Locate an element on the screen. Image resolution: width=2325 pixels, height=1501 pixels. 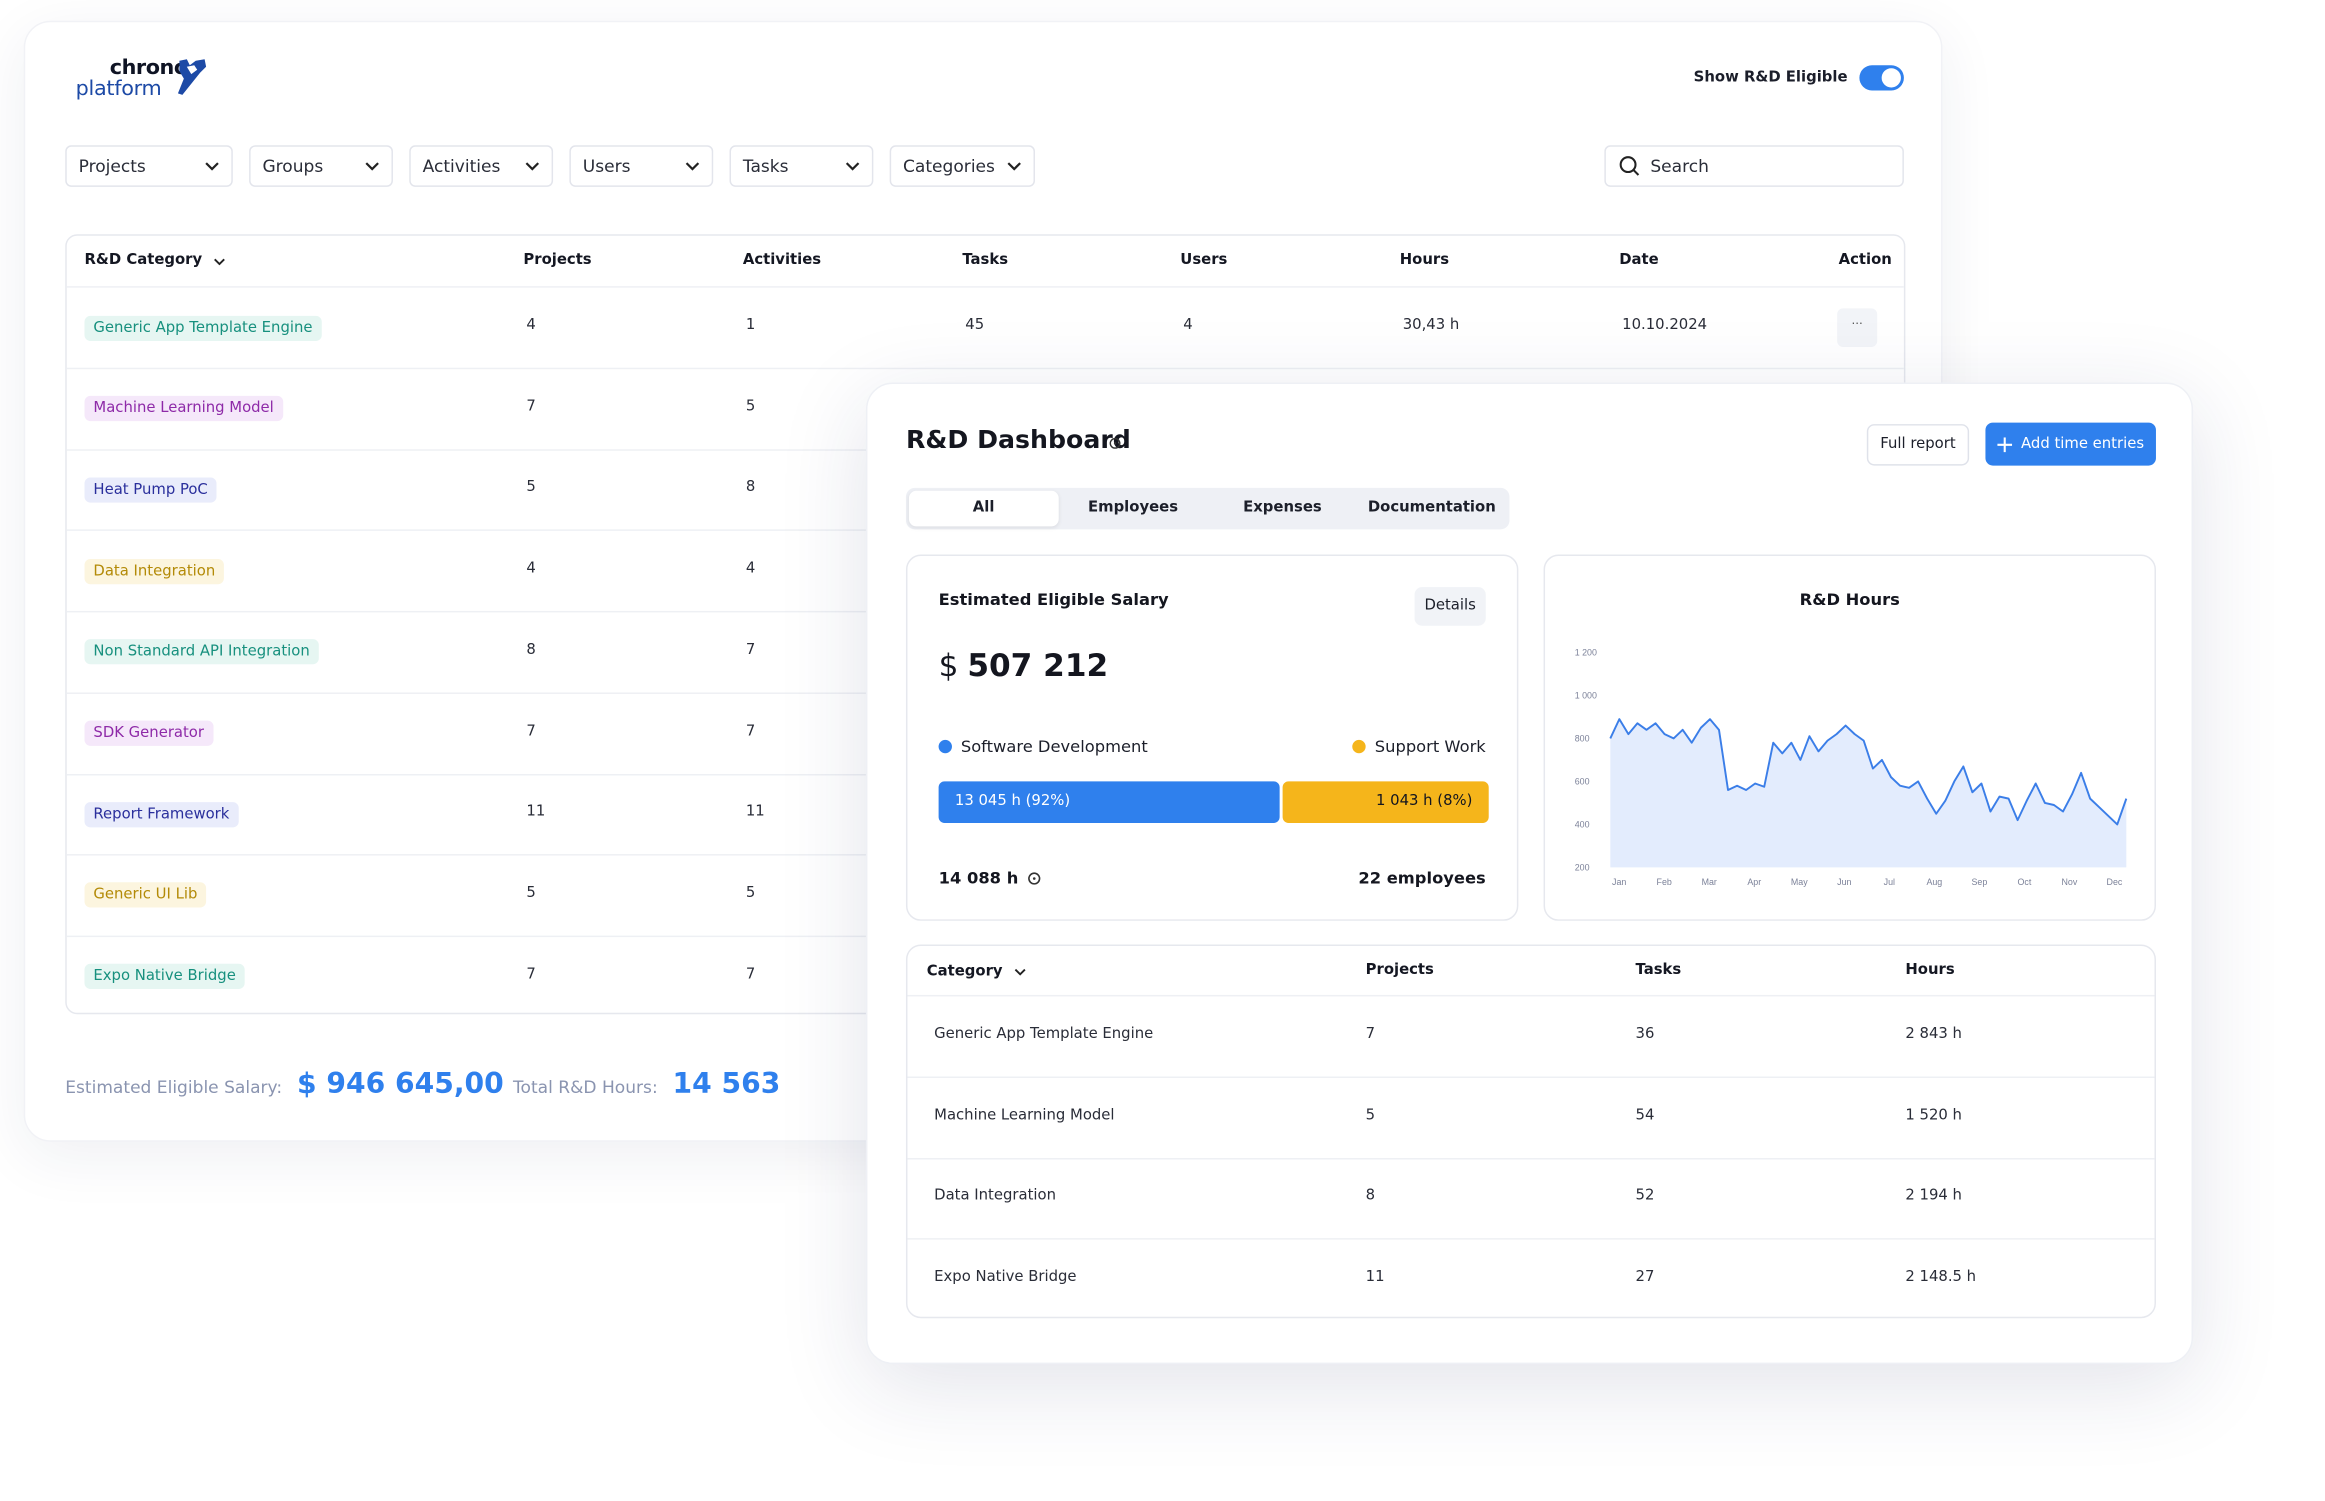
y-tick-label: 800 is located at coordinates (1582, 738).